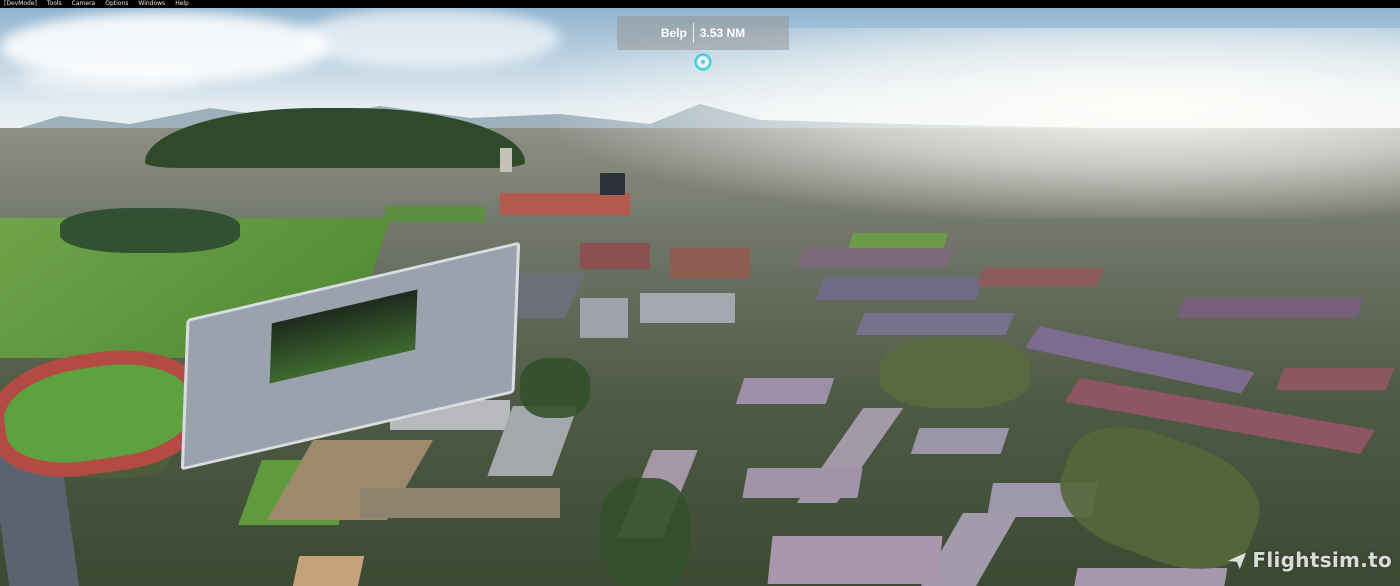 This screenshot has height=586, width=1400. What do you see at coordinates (1237, 561) in the screenshot?
I see `plane-logo-icon` at bounding box center [1237, 561].